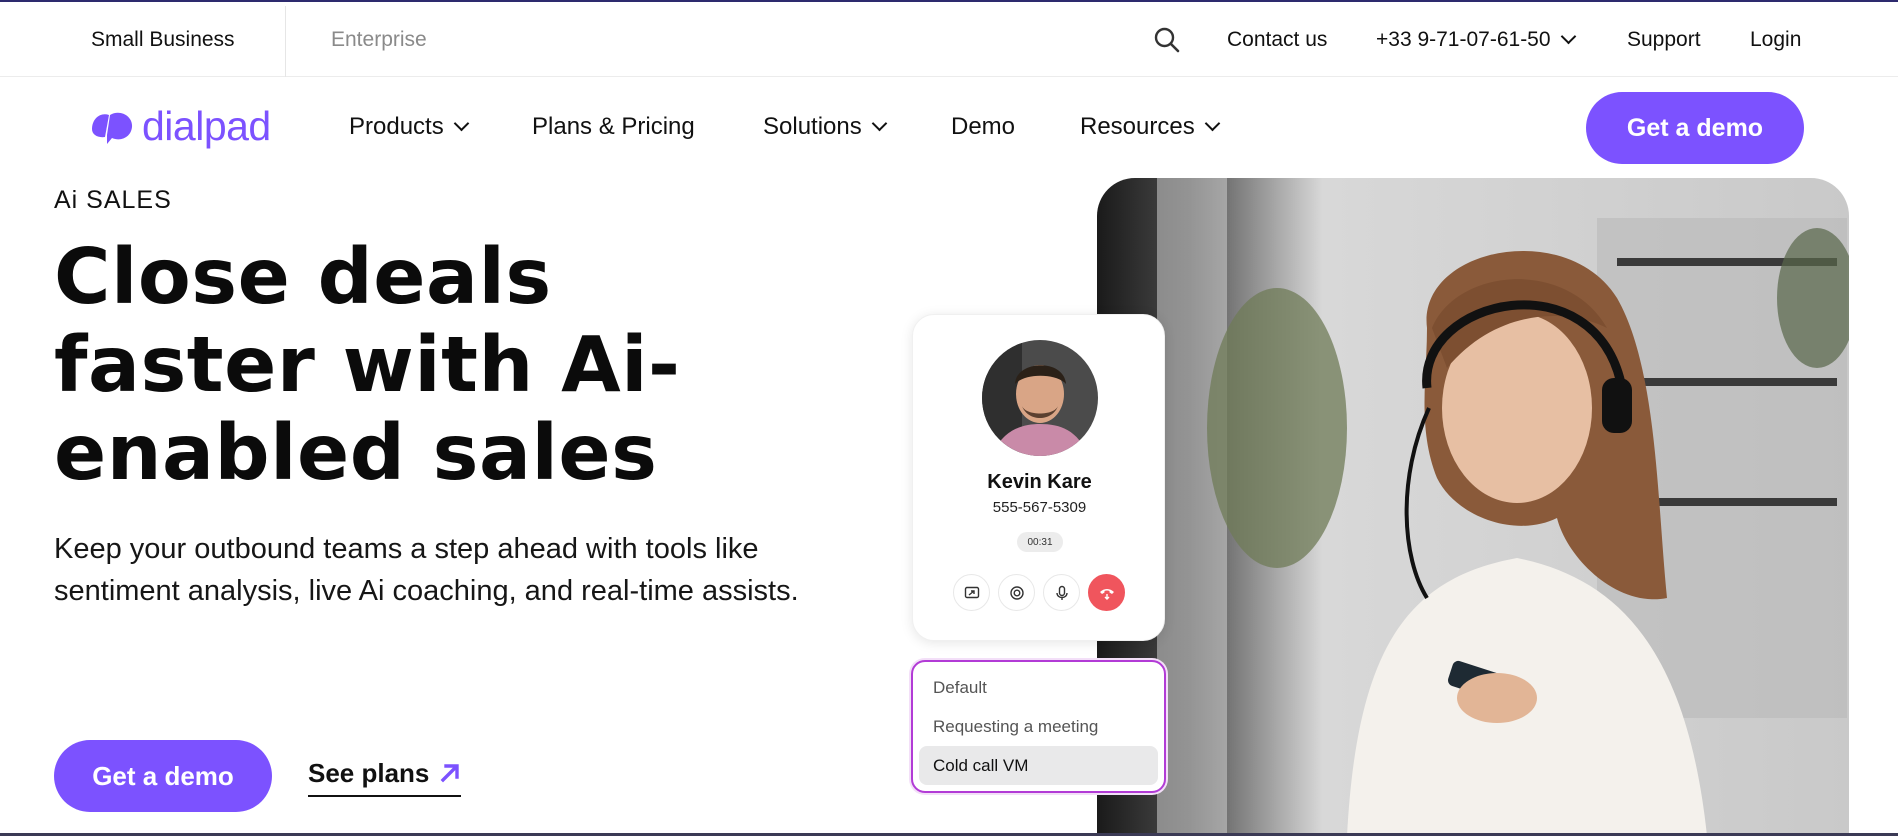 The height and width of the screenshot is (836, 1898). I want to click on nav-plans-pricing: Plans & Pricing, so click(613, 127).